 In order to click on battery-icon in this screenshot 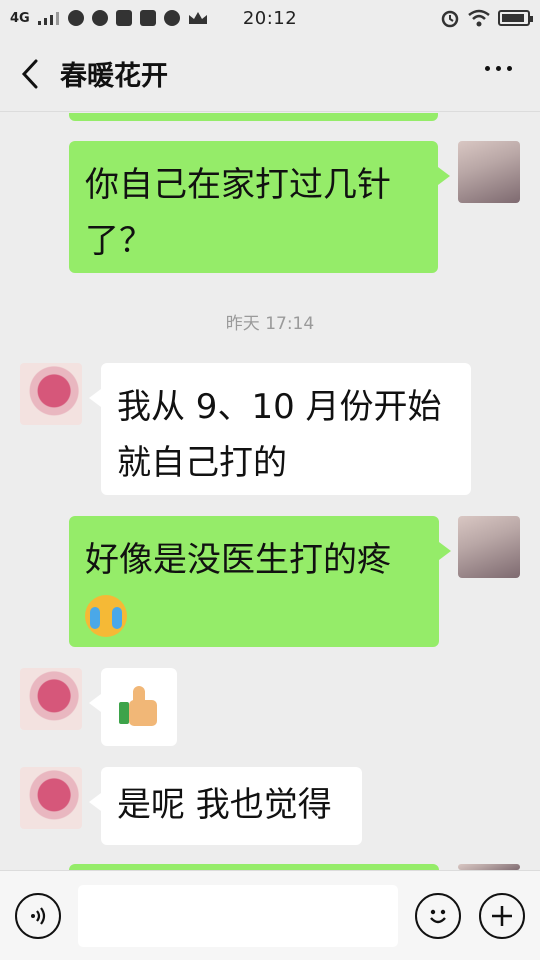, I will do `click(515, 18)`.